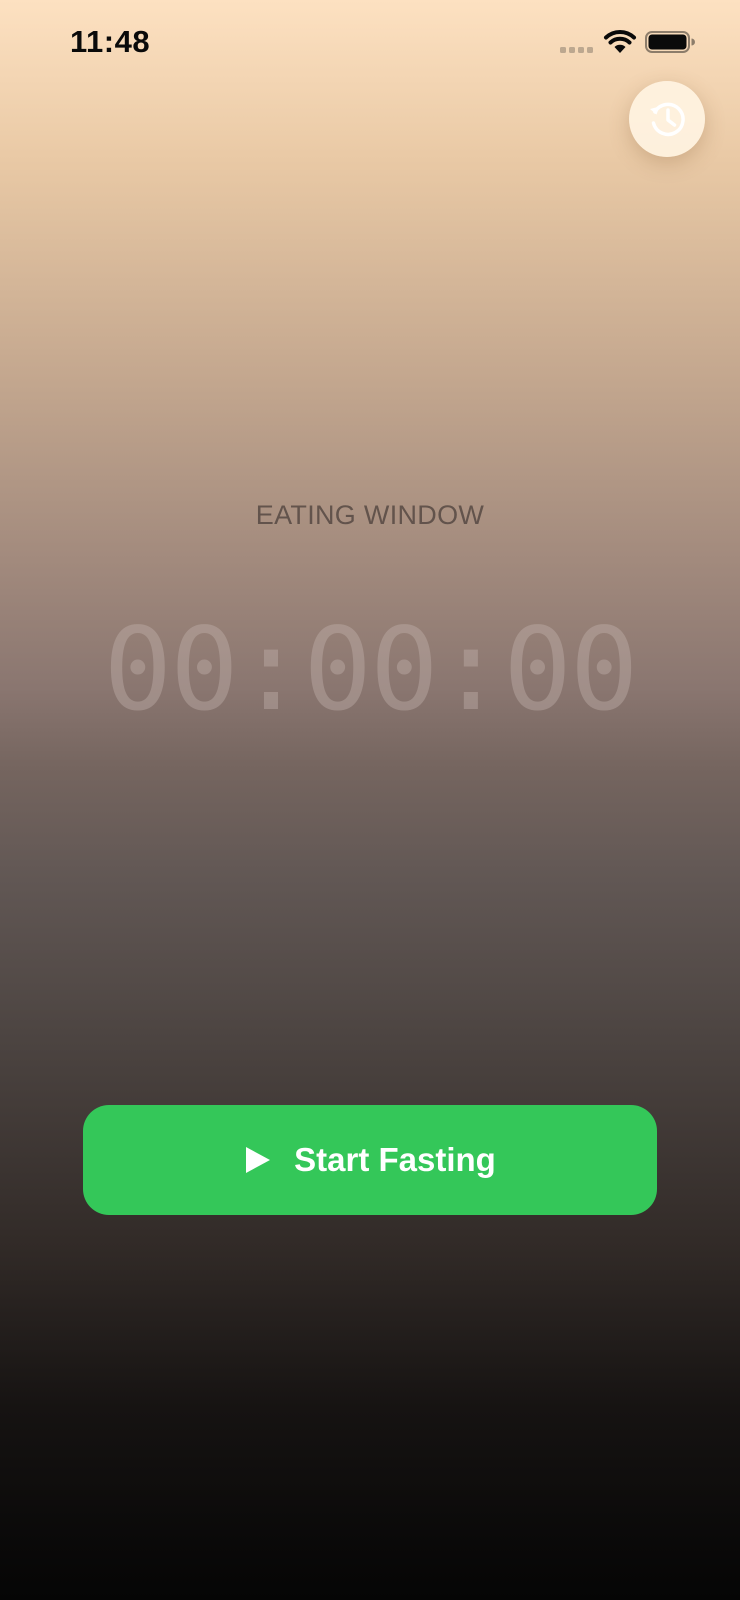 The height and width of the screenshot is (1600, 740). What do you see at coordinates (110, 41) in the screenshot?
I see `status-time: 11:48` at bounding box center [110, 41].